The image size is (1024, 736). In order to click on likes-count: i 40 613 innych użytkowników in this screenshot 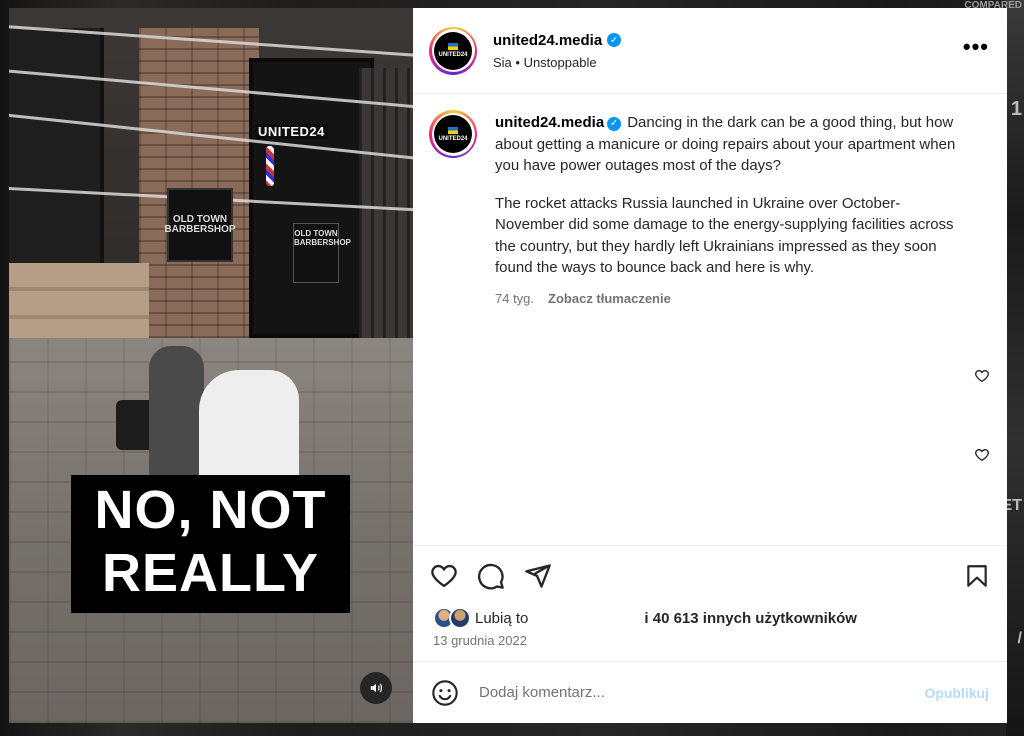, I will do `click(750, 618)`.